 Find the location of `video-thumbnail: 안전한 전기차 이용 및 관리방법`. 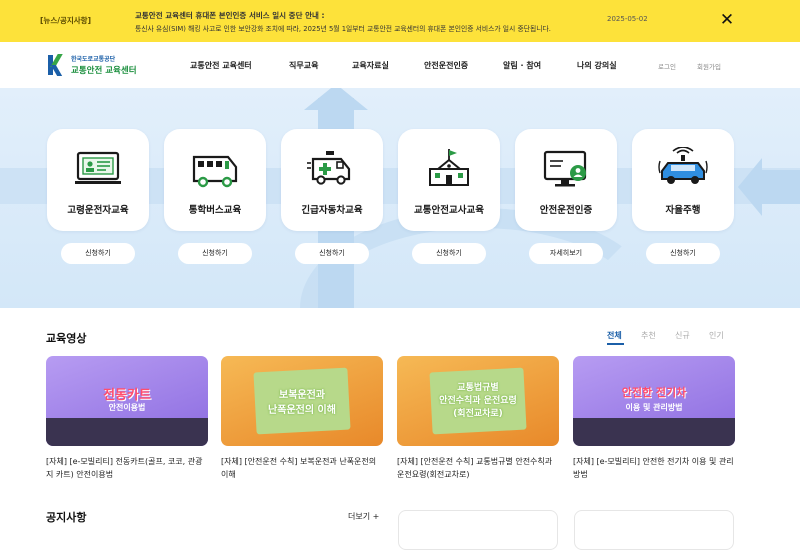

video-thumbnail: 안전한 전기차 이용 및 관리방법 is located at coordinates (654, 401).